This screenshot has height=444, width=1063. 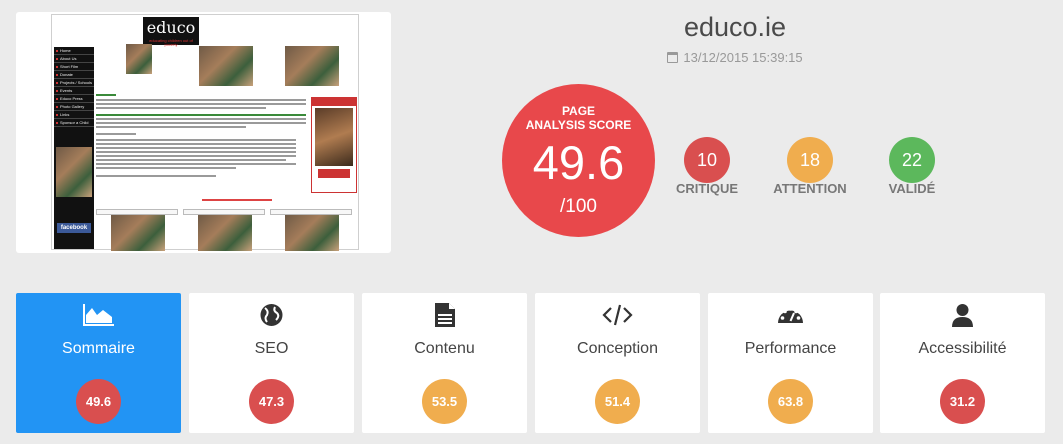 What do you see at coordinates (271, 401) in the screenshot?
I see `category-score: 47.3` at bounding box center [271, 401].